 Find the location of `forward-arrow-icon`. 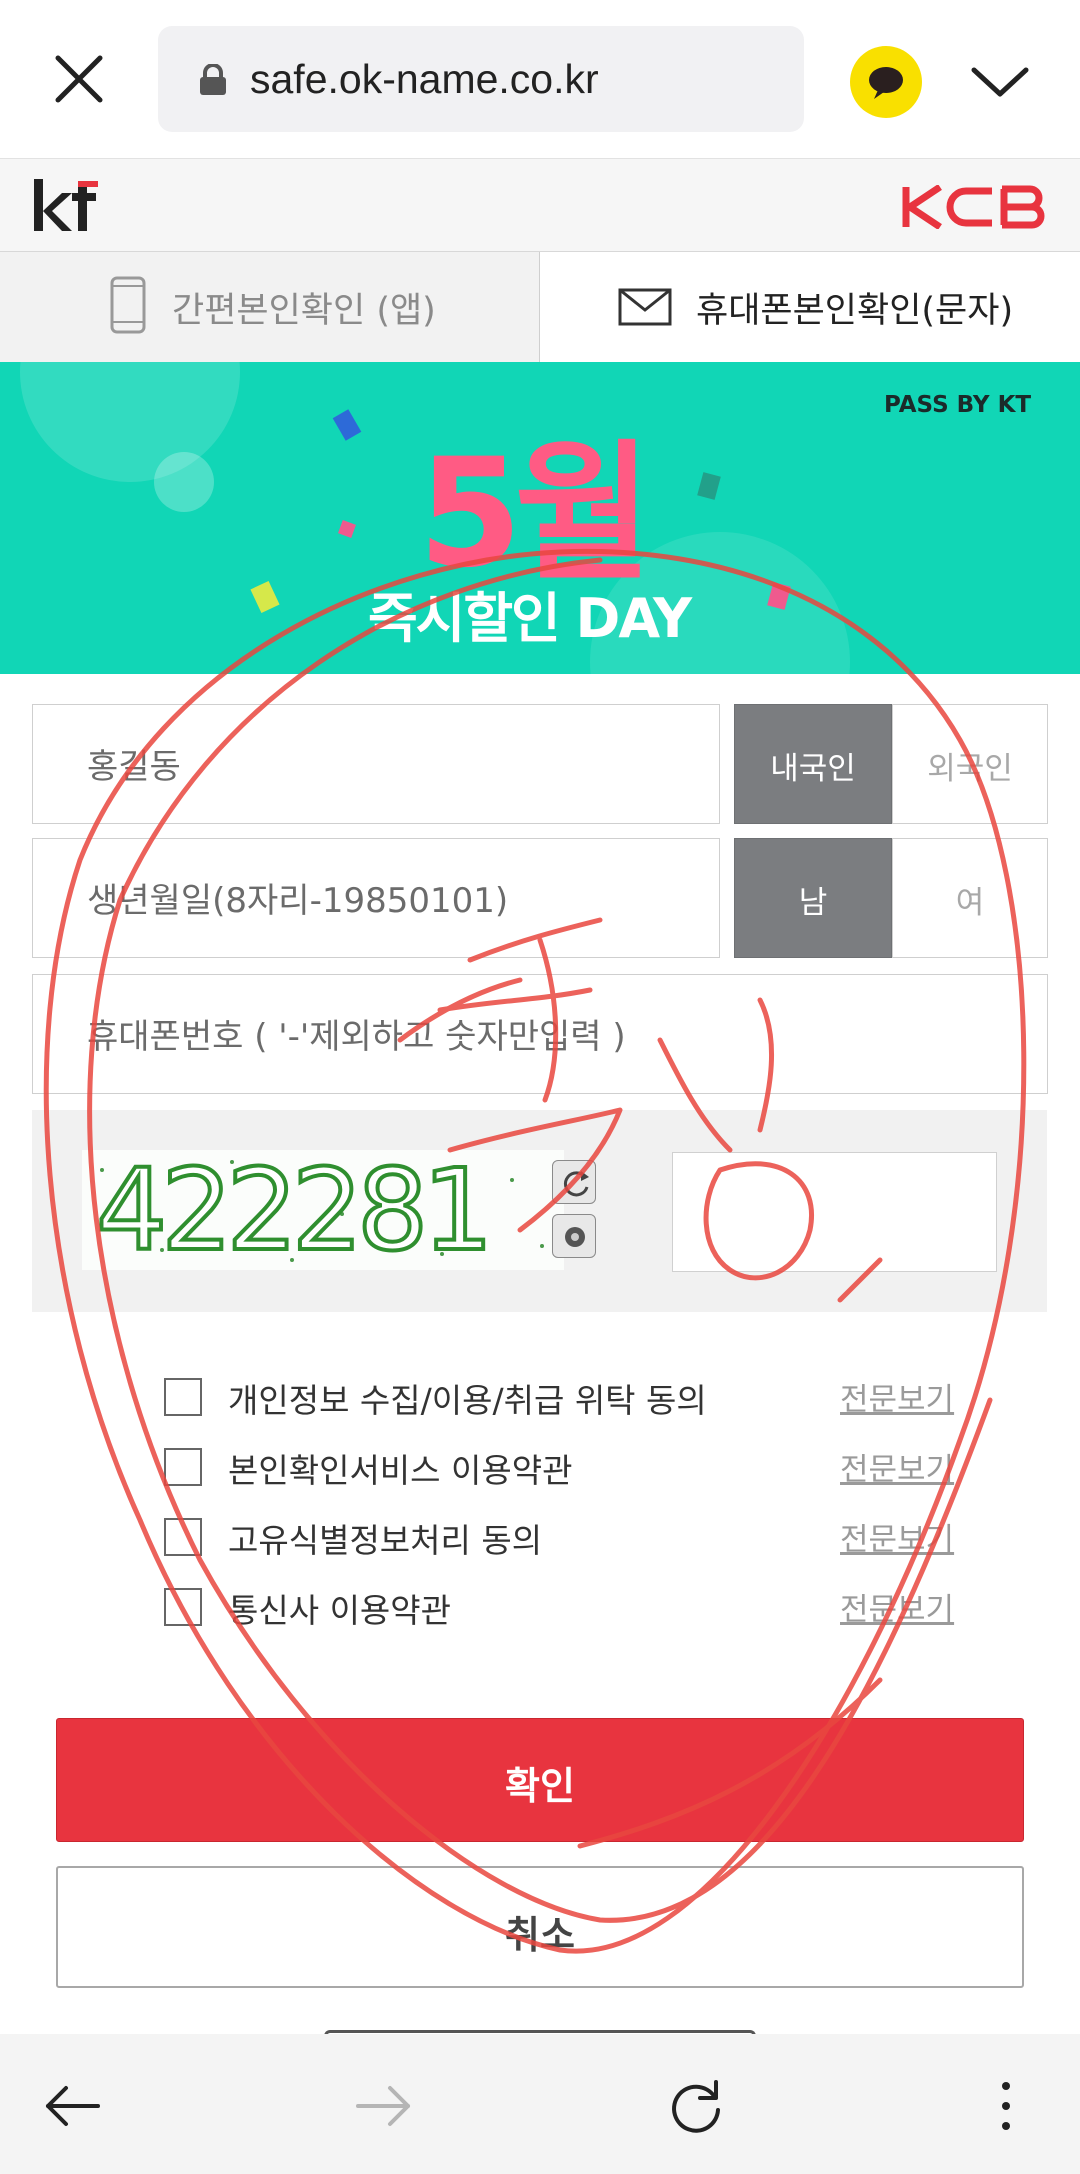

forward-arrow-icon is located at coordinates (384, 2106).